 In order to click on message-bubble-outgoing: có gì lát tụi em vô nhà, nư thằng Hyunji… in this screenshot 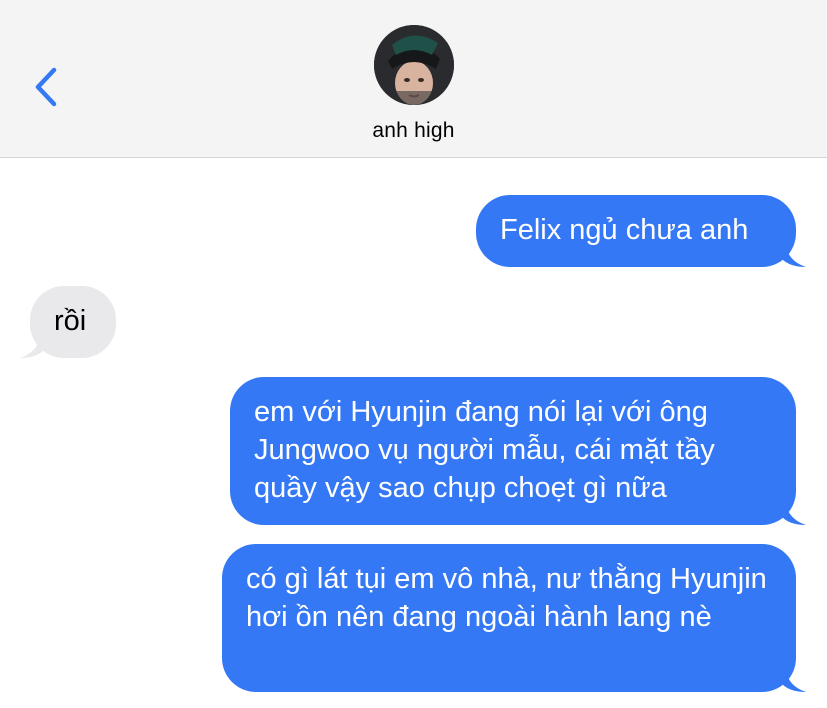, I will do `click(514, 618)`.